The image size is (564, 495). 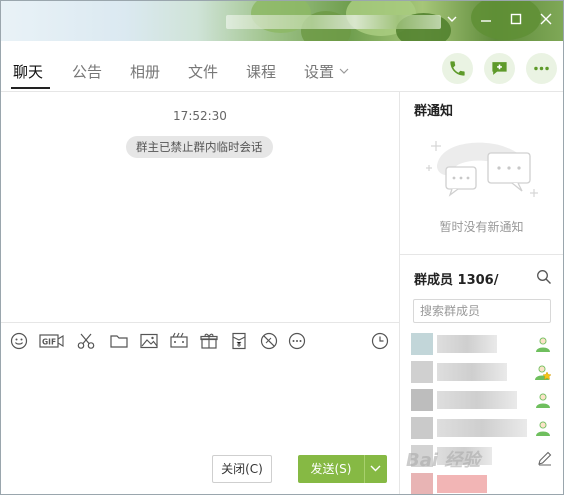 What do you see at coordinates (456, 280) in the screenshot?
I see `group-members-title: 群成员 1306/` at bounding box center [456, 280].